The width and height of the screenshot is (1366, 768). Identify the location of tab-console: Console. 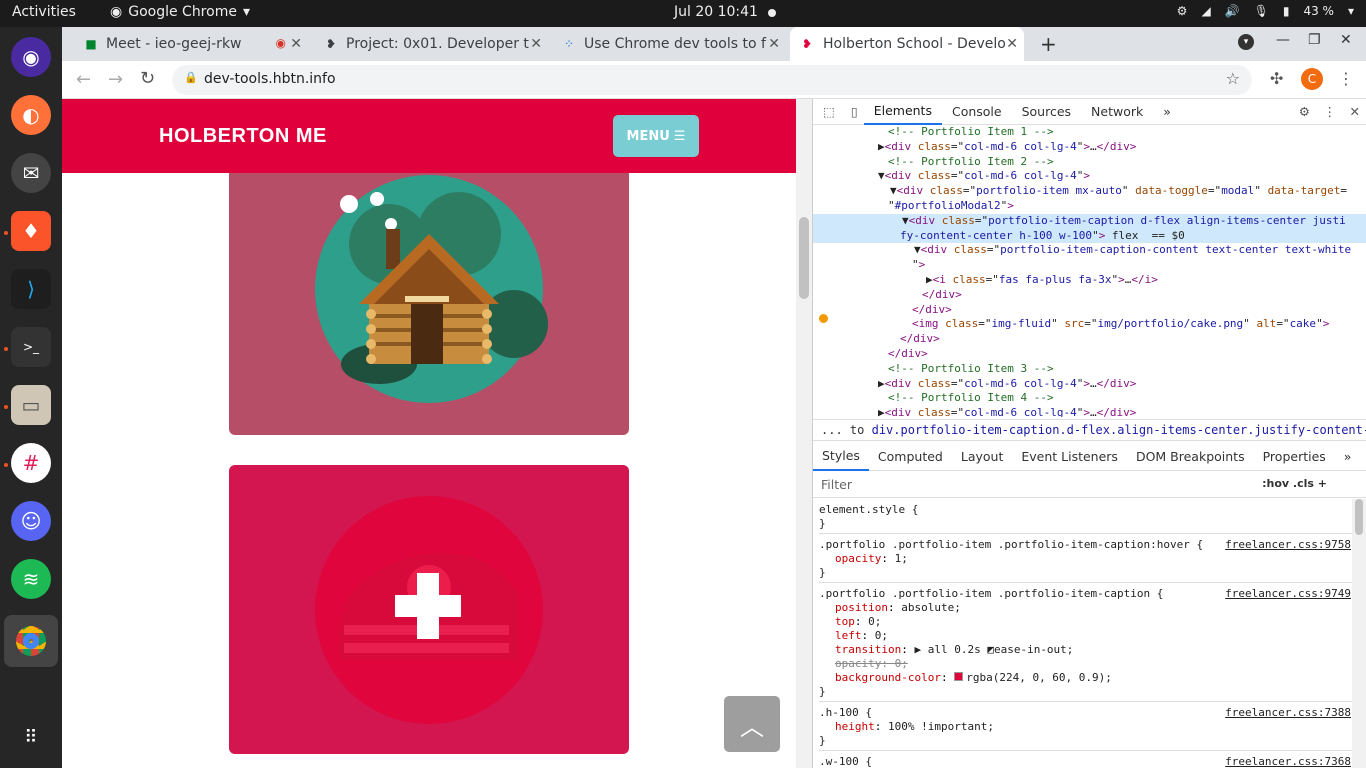
(977, 111).